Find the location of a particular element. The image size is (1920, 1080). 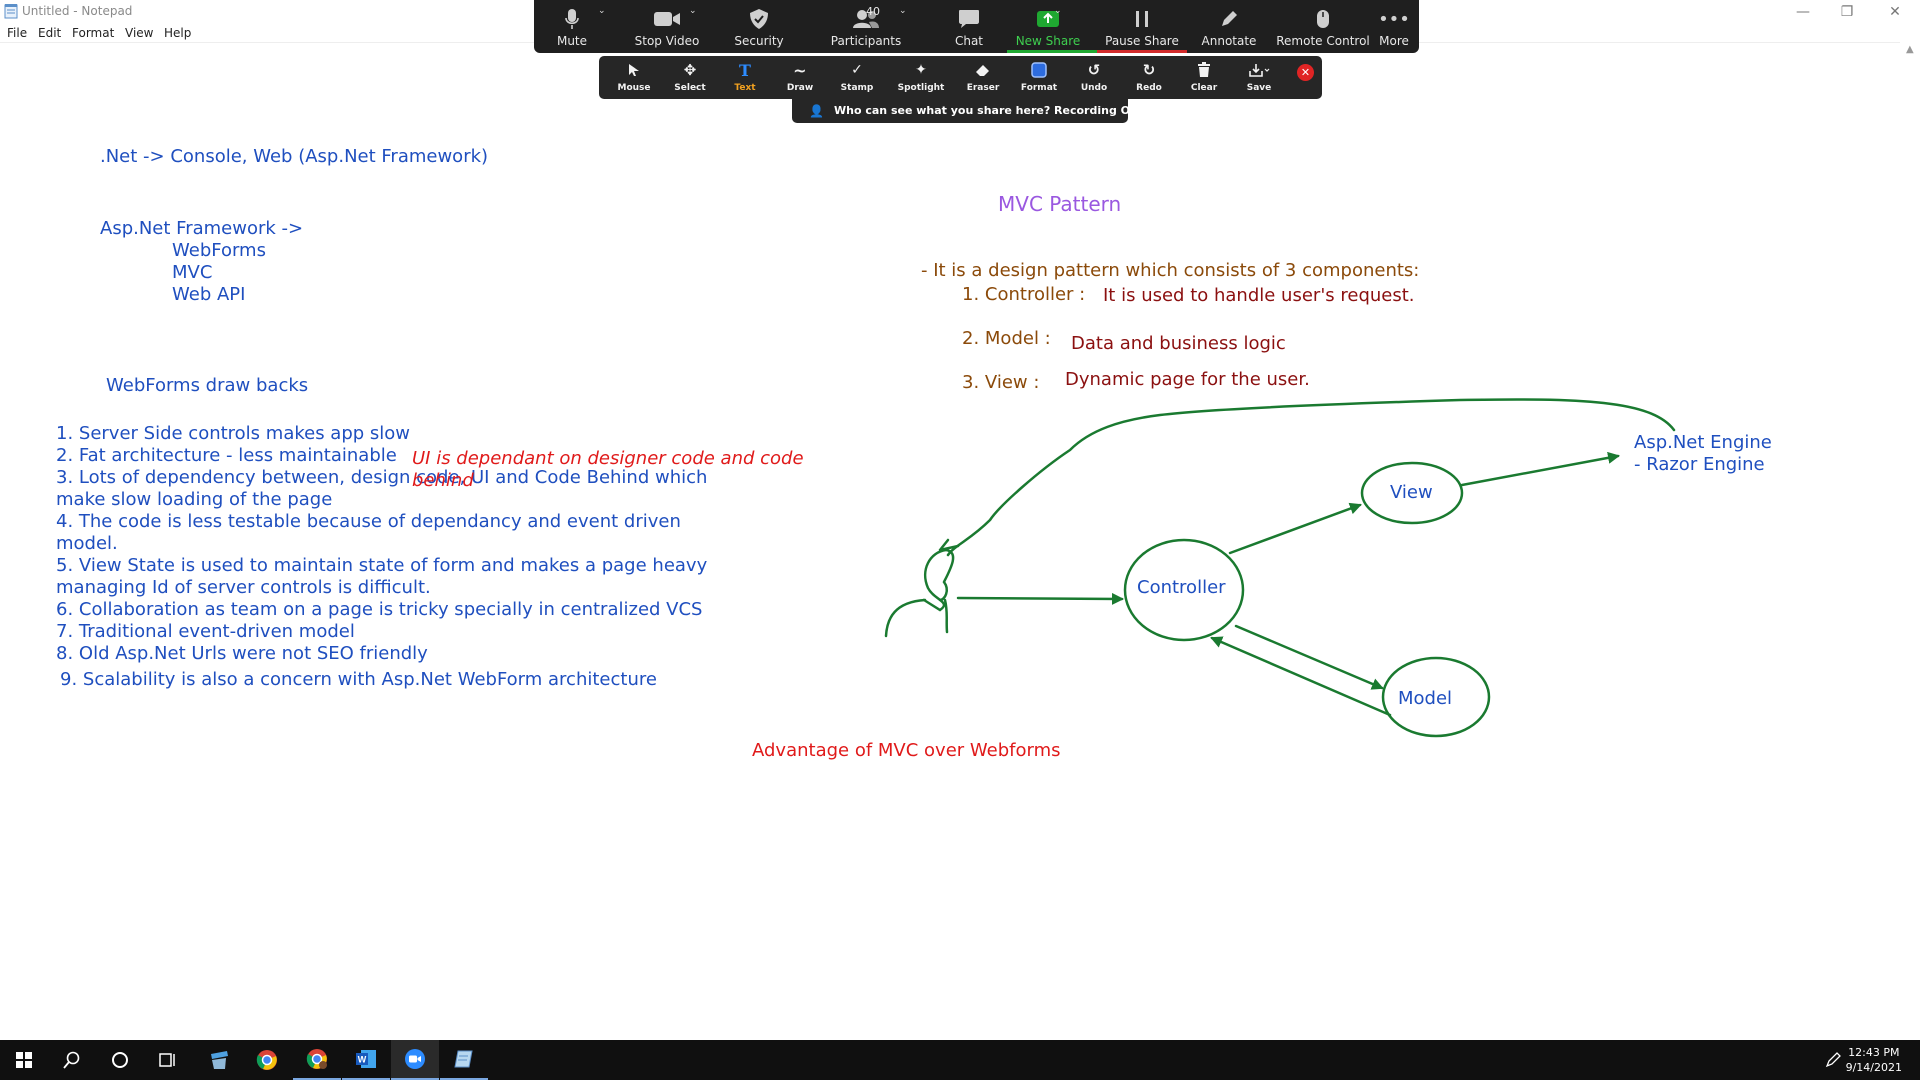

task-view-button is located at coordinates (168, 1060).